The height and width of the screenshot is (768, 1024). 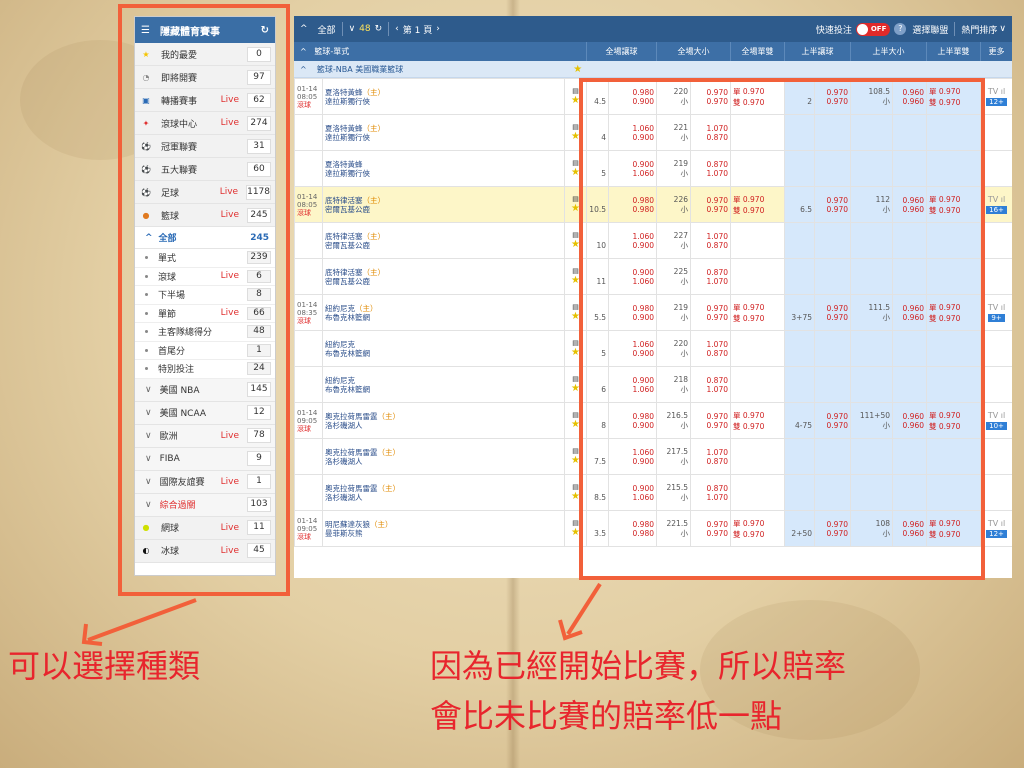 I want to click on annotation-left: 可以選擇種類, so click(x=104, y=666).